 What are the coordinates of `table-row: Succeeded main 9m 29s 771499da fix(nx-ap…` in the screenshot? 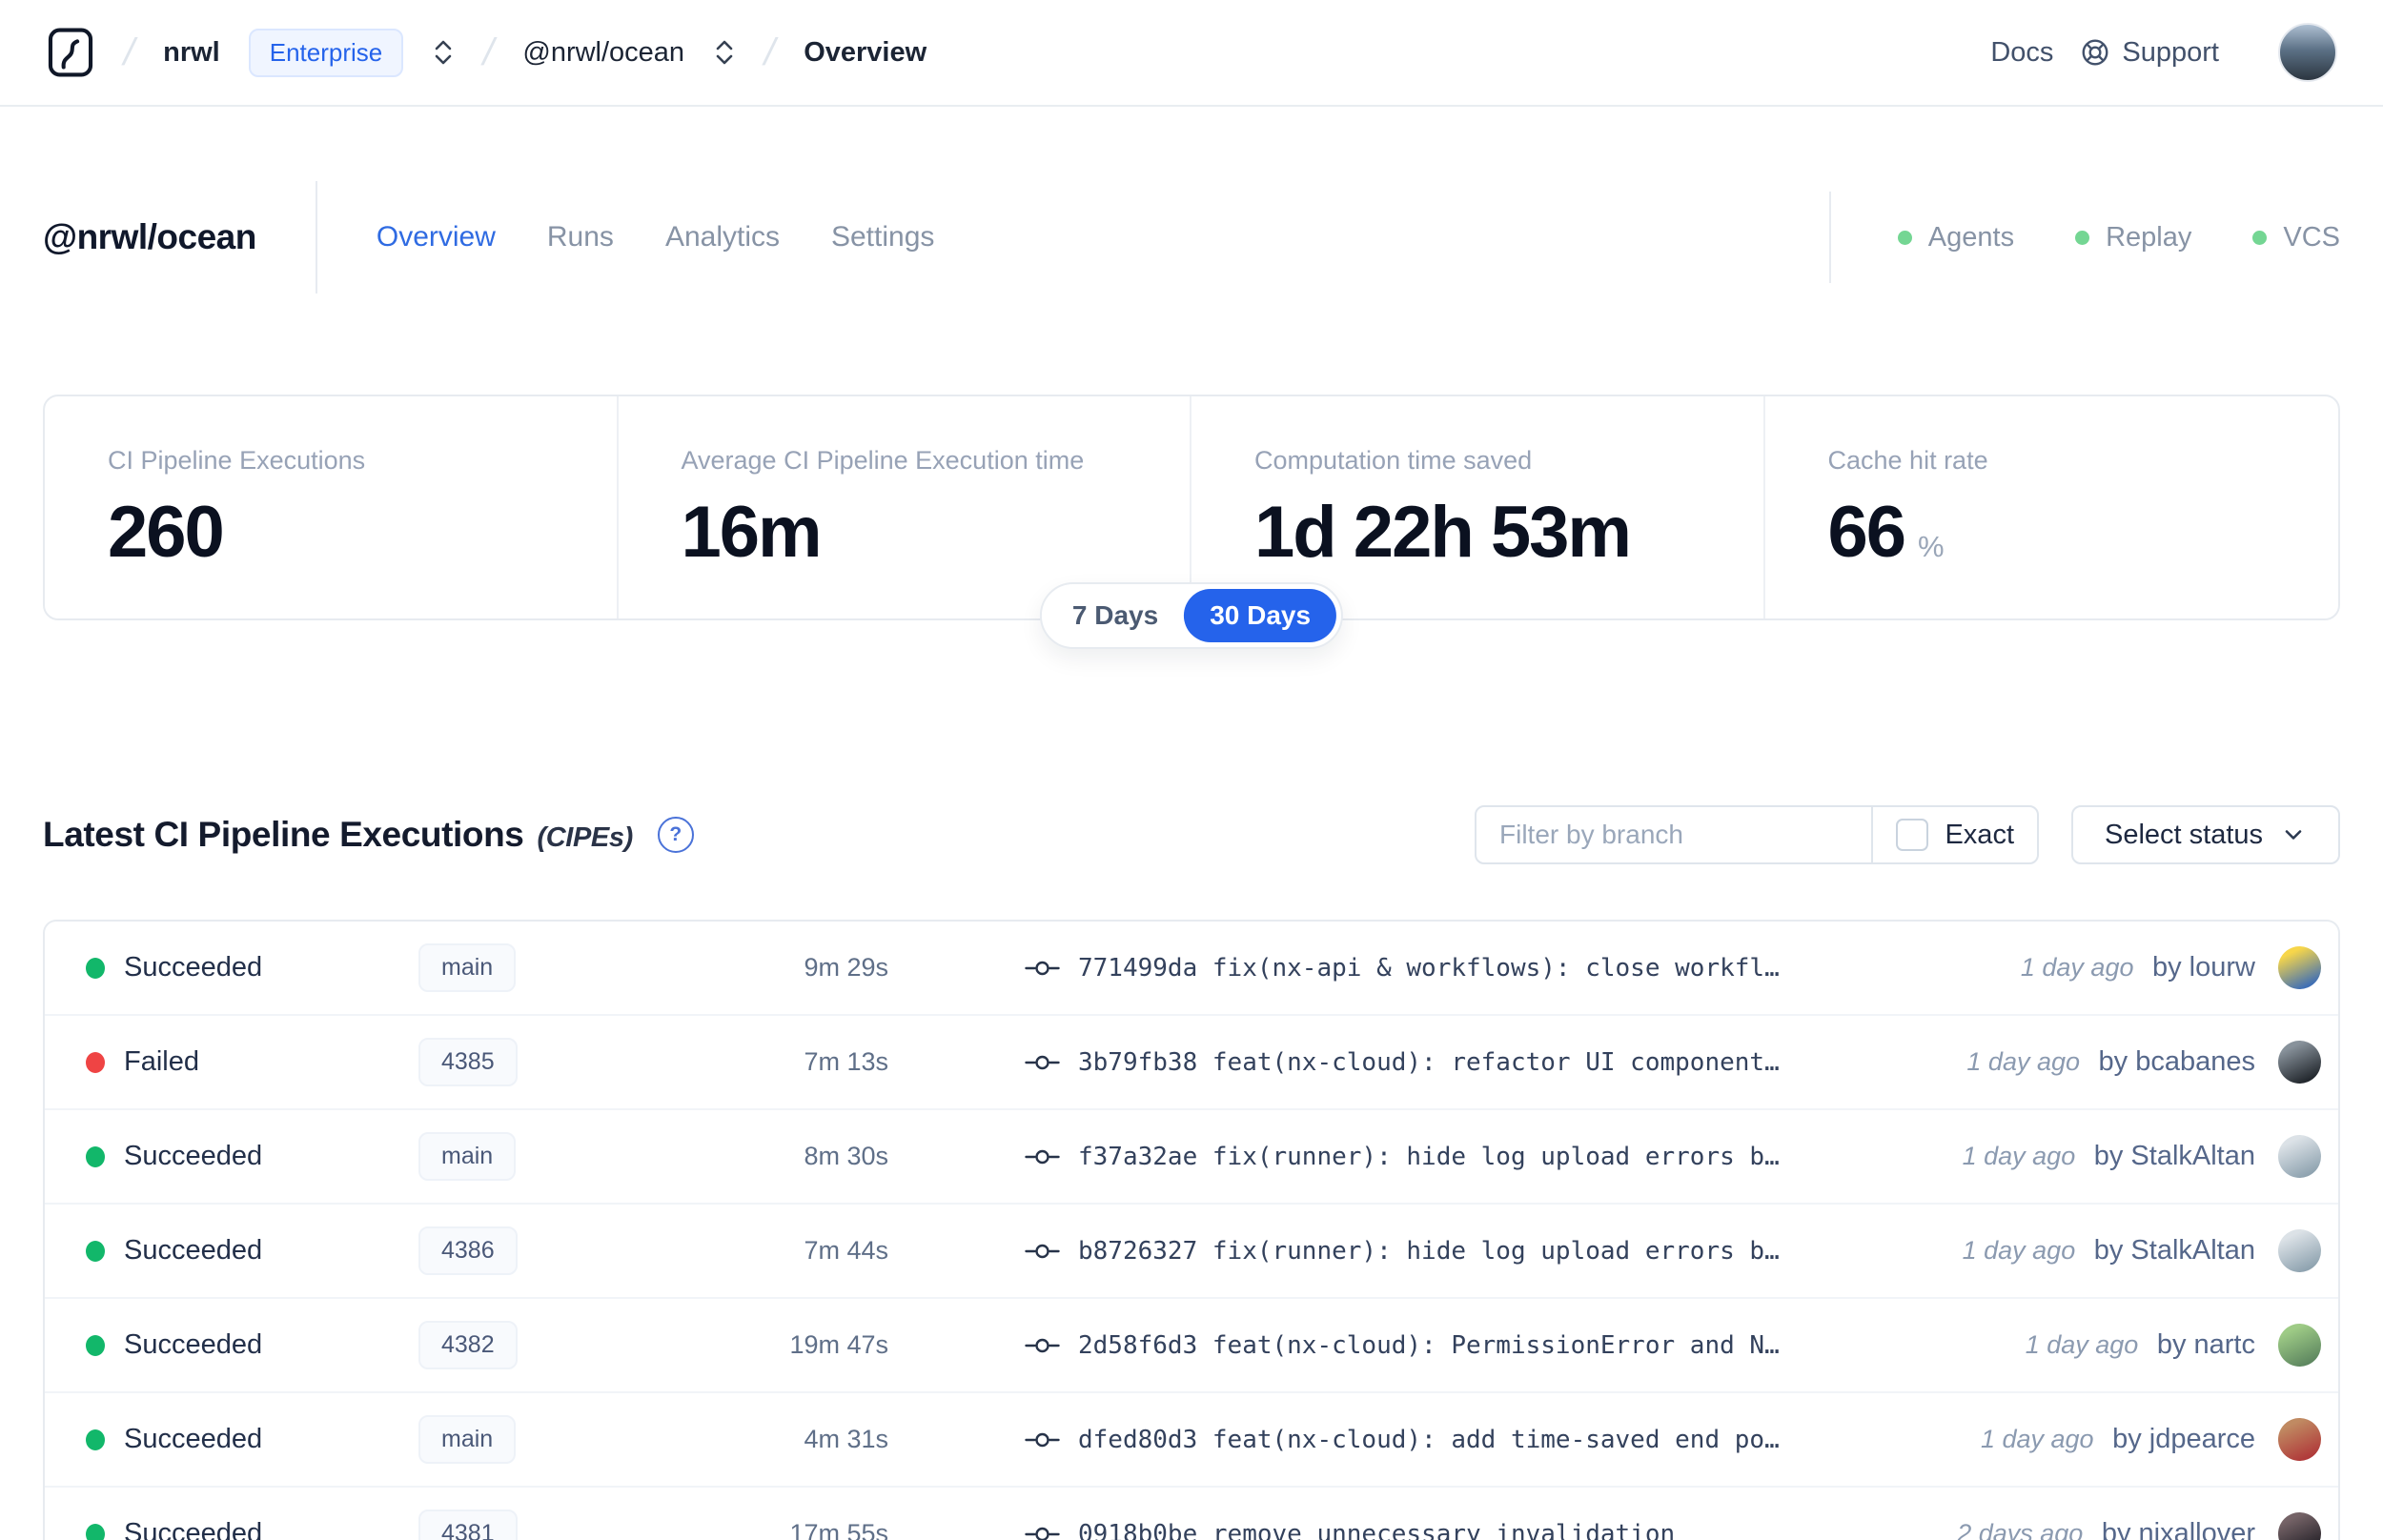 It's located at (1191, 969).